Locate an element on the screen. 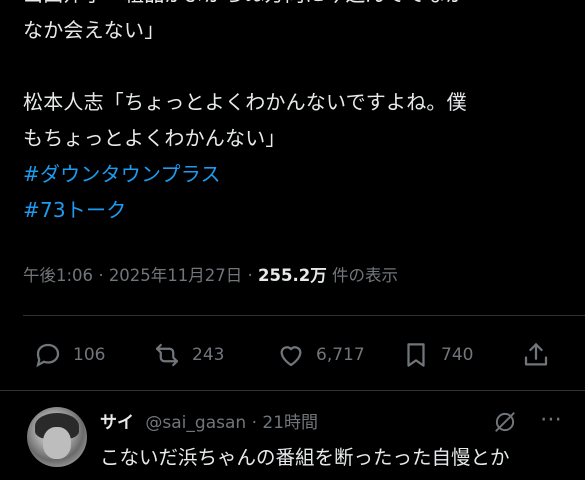 This screenshot has width=585, height=480. bookmark-button: 740 is located at coordinates (437, 355).